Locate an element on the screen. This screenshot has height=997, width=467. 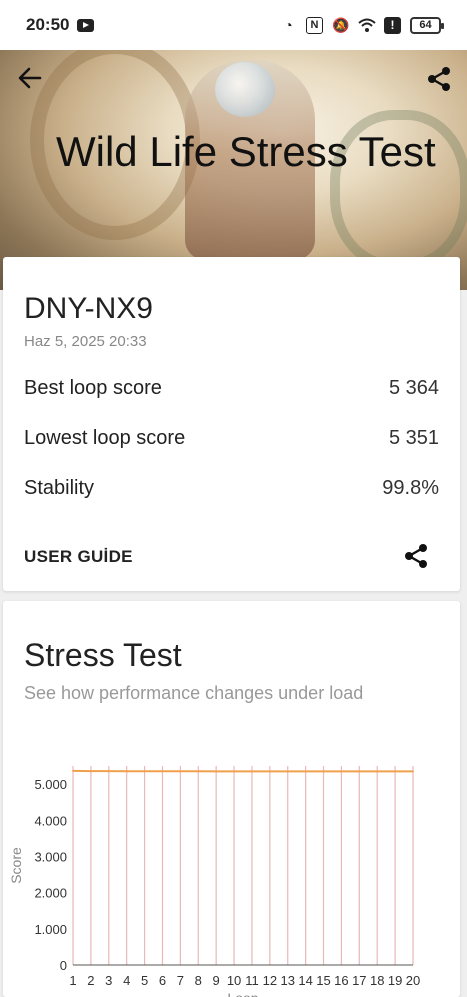
x-tick-label: 17 is located at coordinates (359, 980).